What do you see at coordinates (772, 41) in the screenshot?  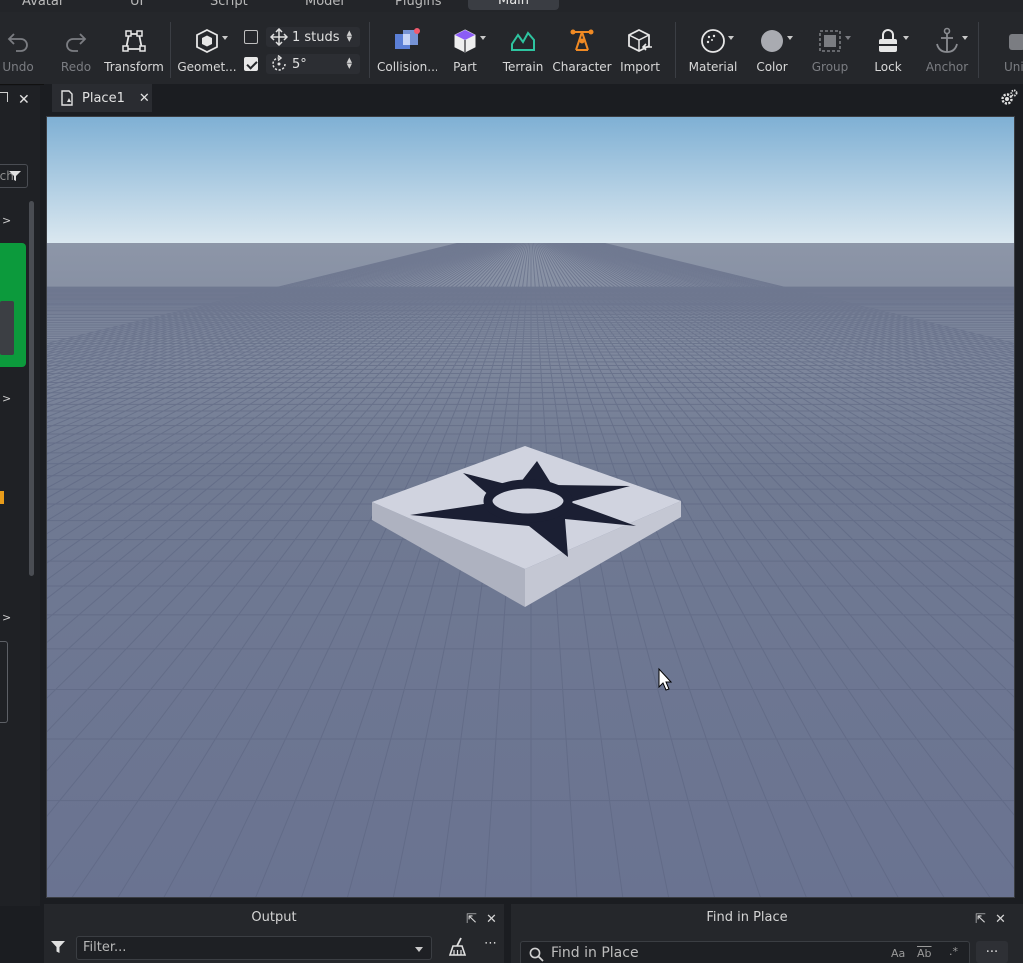 I see `color-icon` at bounding box center [772, 41].